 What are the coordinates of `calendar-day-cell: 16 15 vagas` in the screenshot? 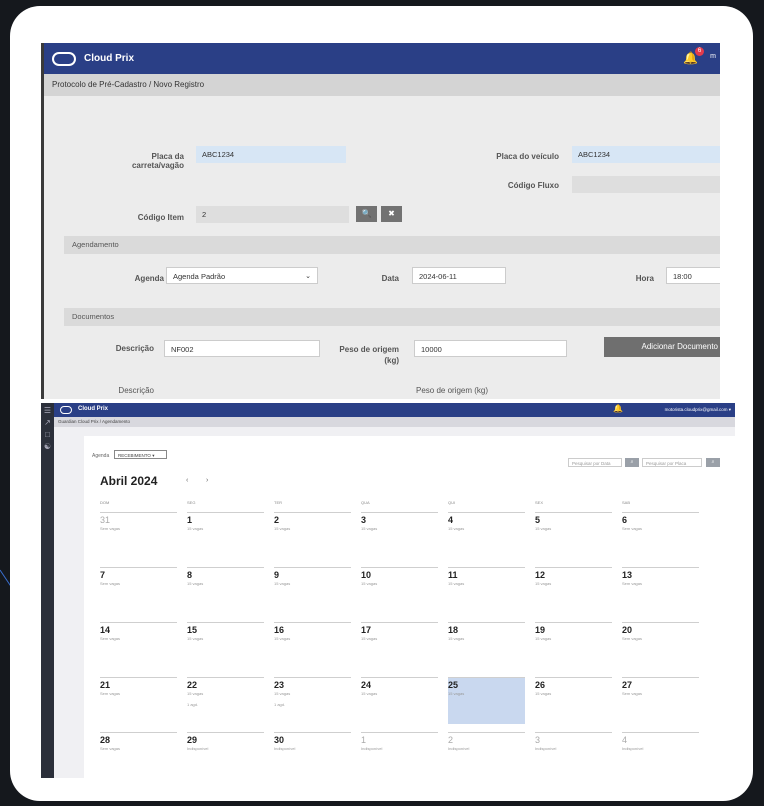 It's located at (312, 645).